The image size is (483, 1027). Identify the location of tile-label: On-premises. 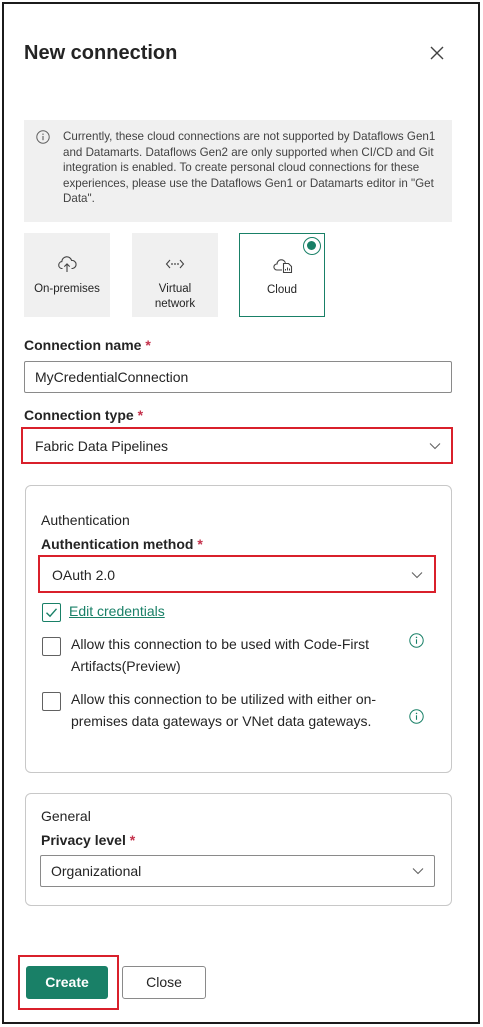
(67, 289).